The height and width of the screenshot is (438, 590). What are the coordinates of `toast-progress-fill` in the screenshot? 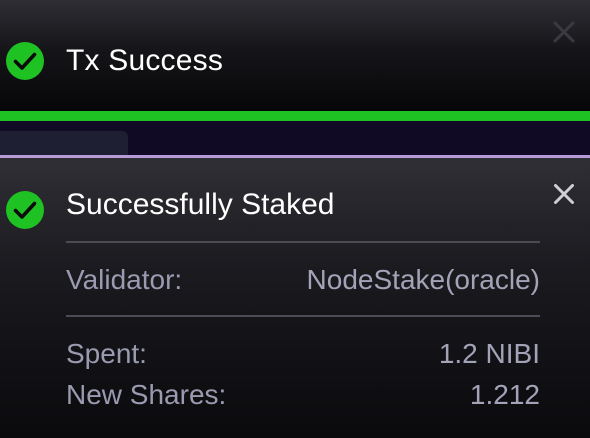 It's located at (295, 116).